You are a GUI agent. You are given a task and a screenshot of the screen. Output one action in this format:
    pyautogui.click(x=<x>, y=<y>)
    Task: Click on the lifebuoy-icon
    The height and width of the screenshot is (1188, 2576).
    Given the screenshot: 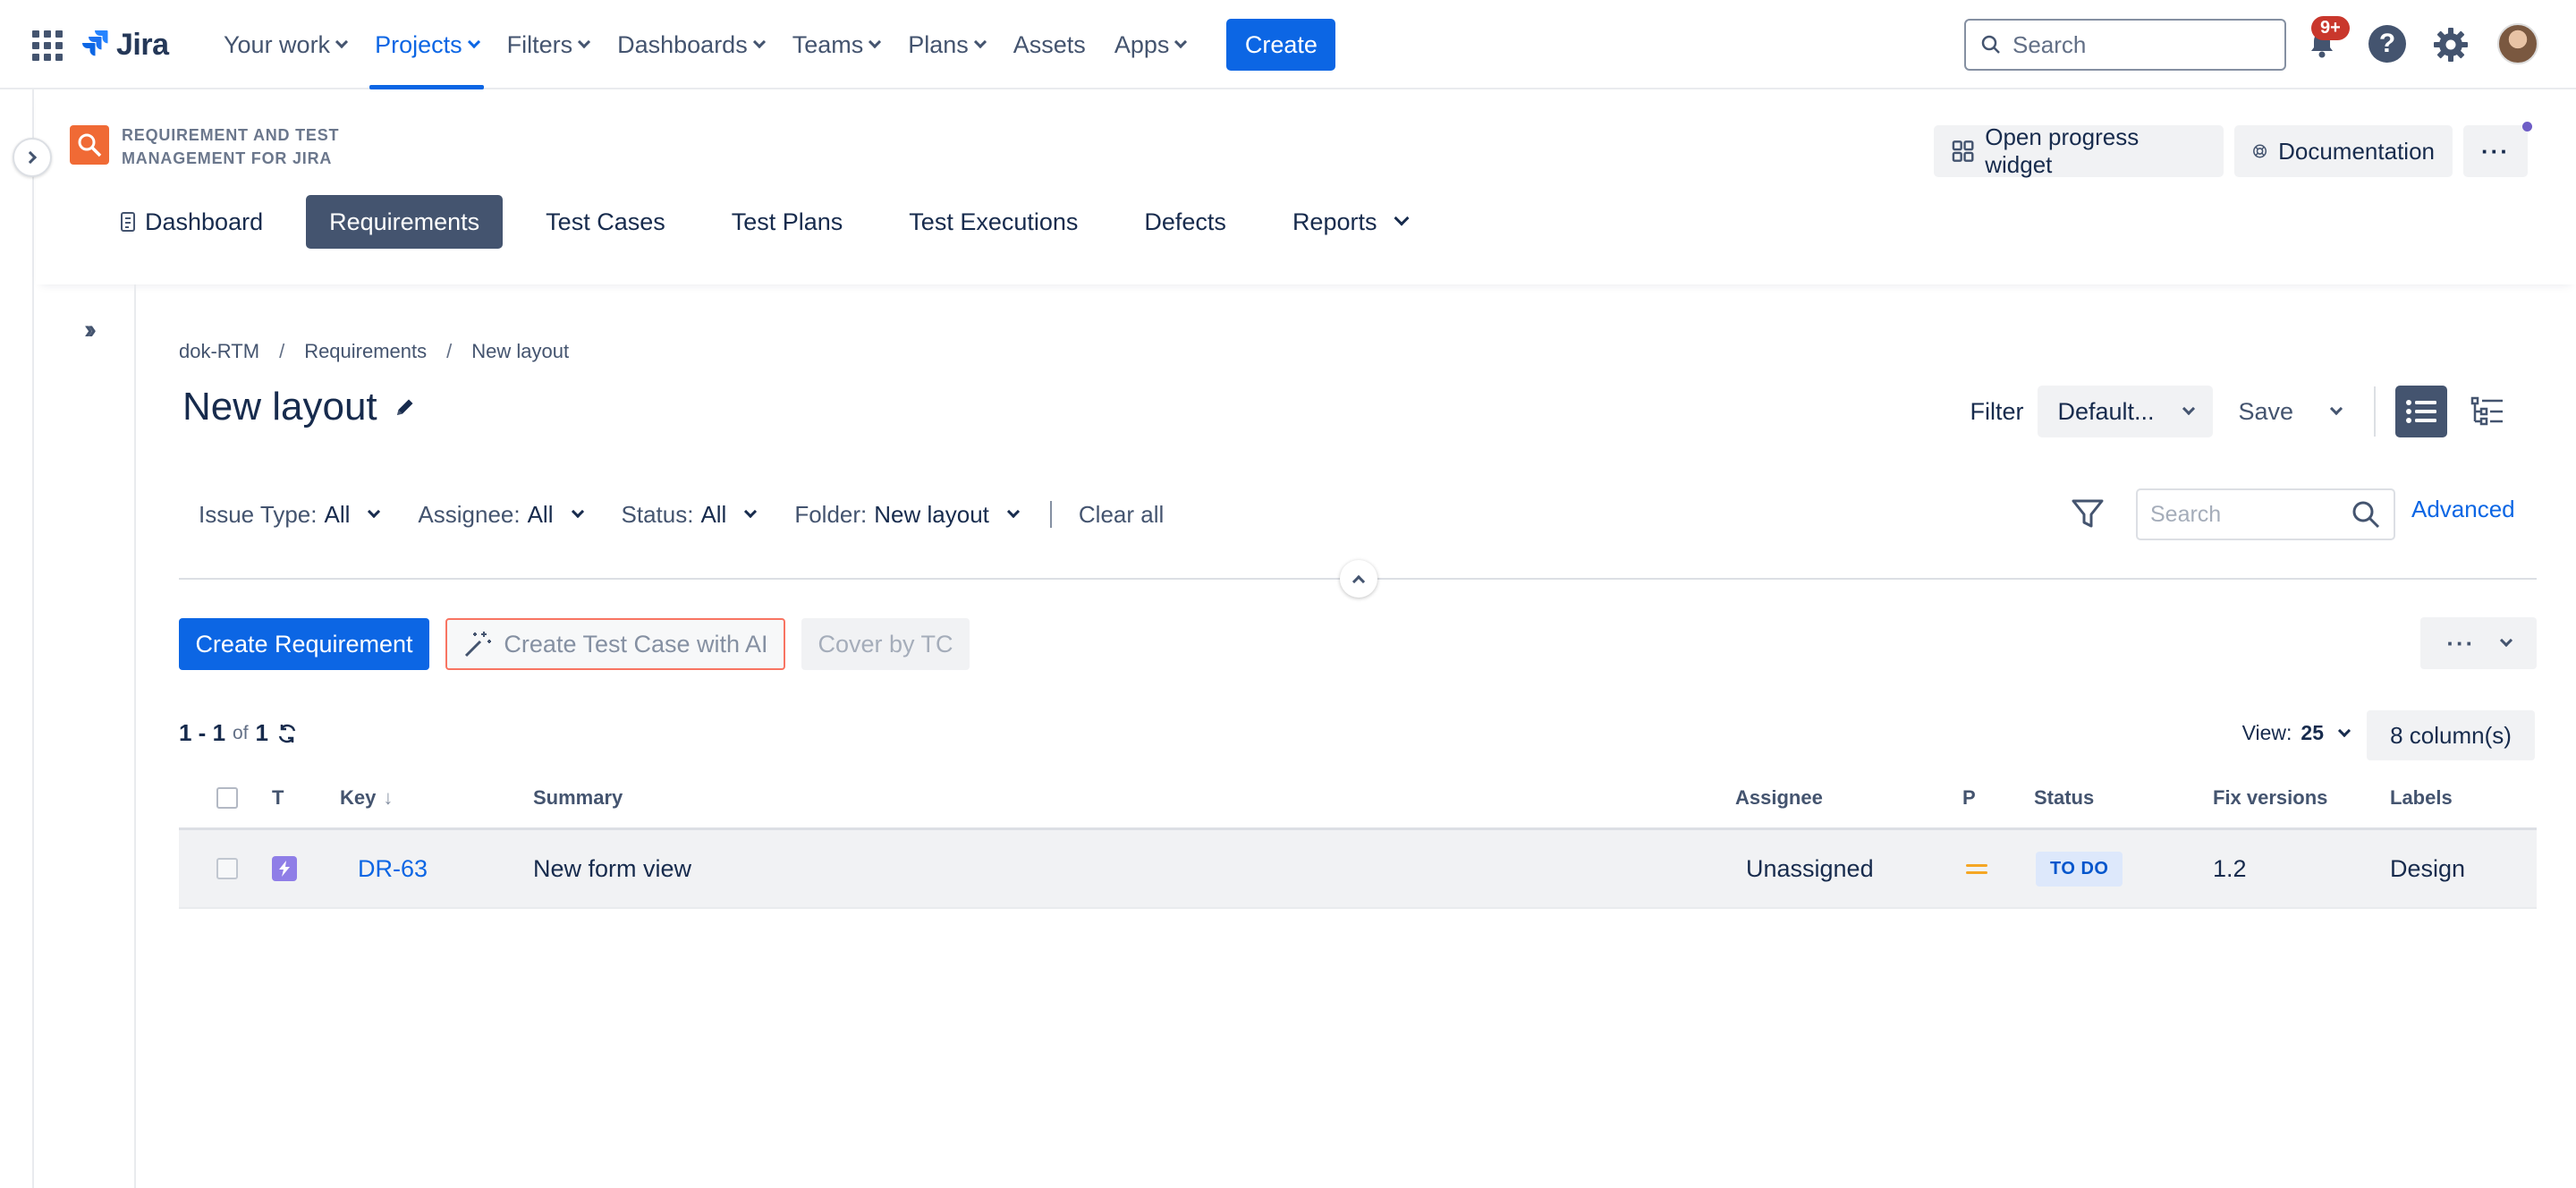 What is the action you would take?
    pyautogui.click(x=2260, y=151)
    